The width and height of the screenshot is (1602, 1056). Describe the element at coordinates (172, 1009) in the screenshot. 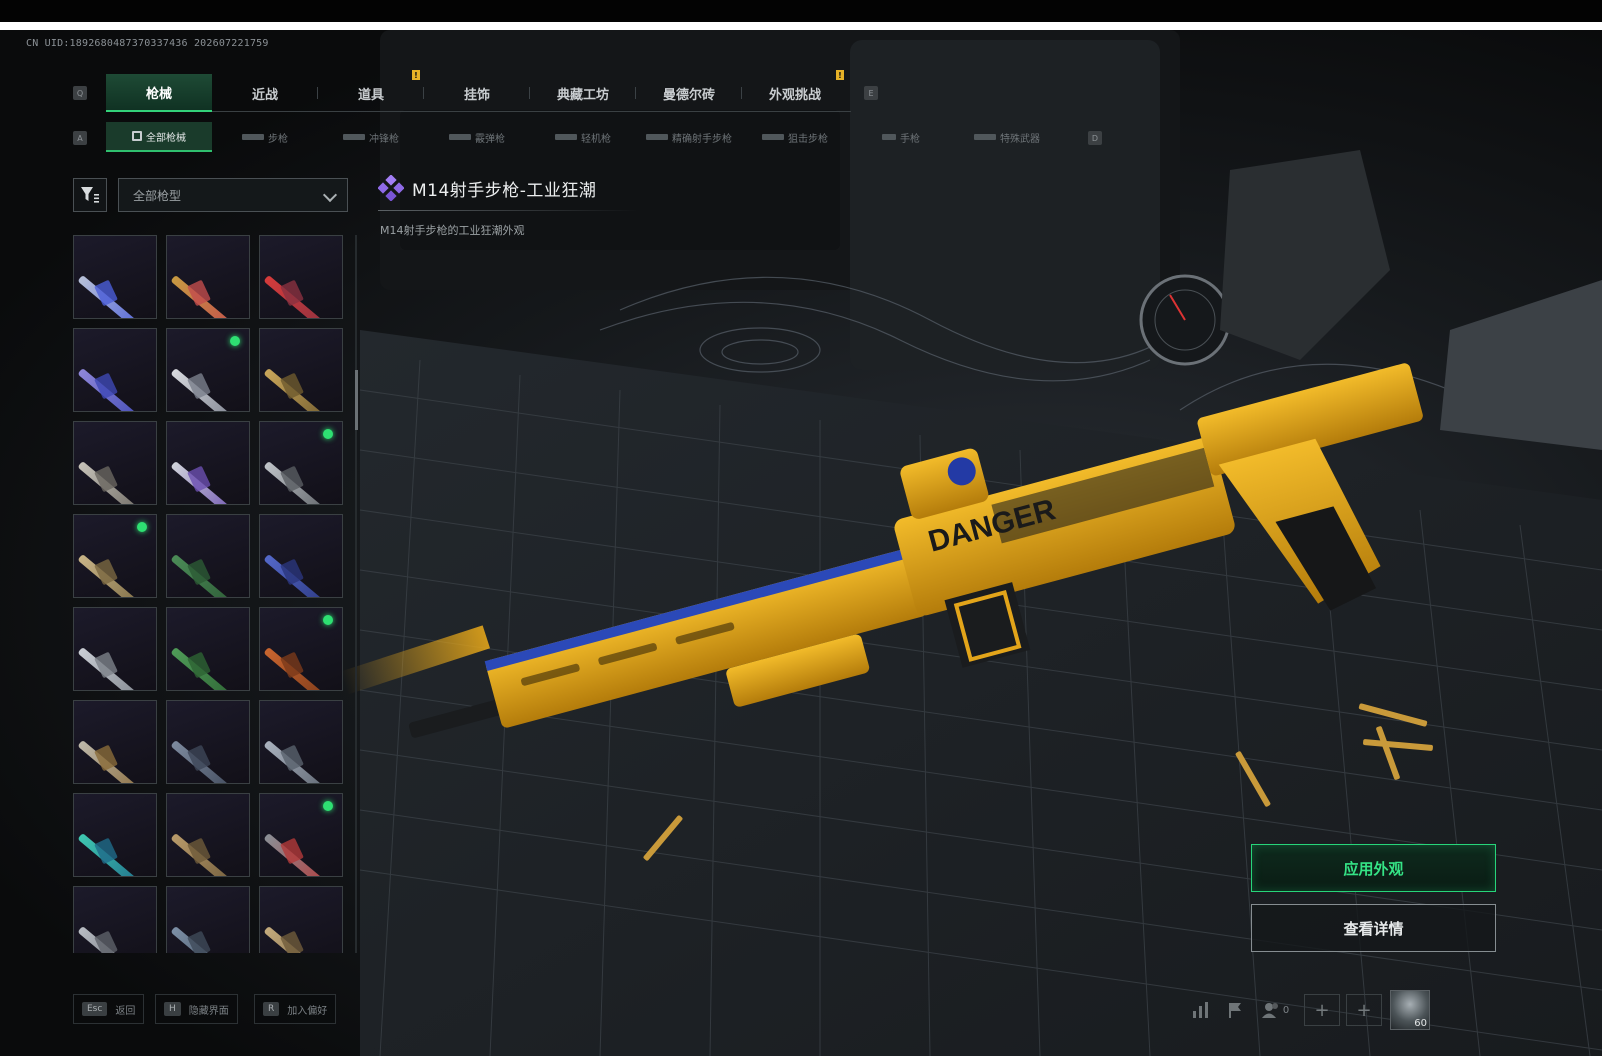

I see `key-cap: H` at that location.